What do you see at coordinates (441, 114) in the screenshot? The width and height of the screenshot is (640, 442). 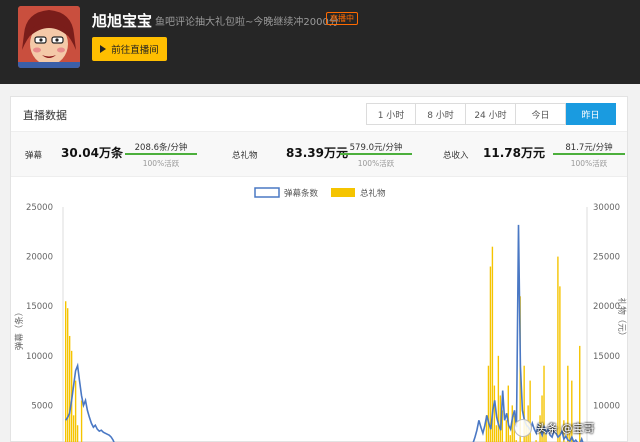 I see `tab-8-hours: 8 小时` at bounding box center [441, 114].